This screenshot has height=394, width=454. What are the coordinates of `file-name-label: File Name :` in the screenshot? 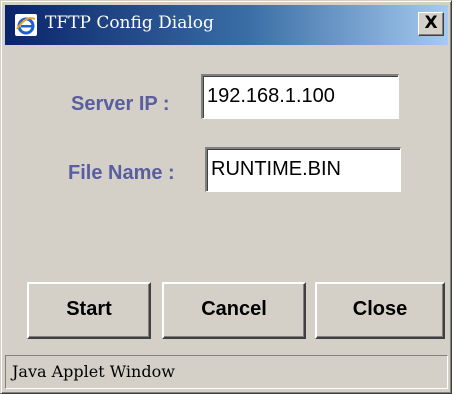 It's located at (121, 173).